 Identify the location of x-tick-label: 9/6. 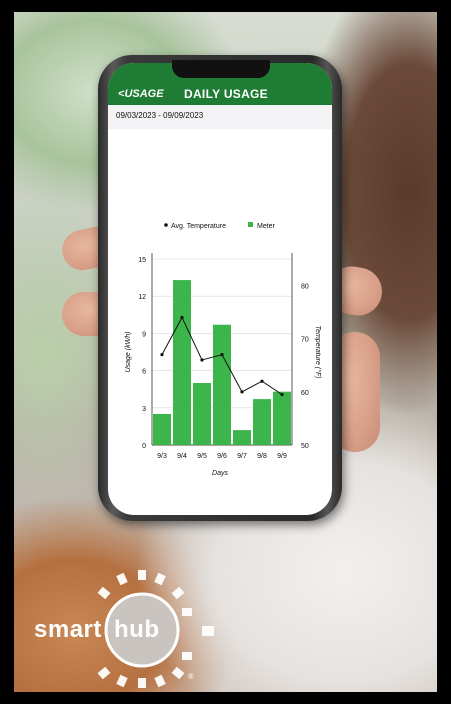
(222, 456).